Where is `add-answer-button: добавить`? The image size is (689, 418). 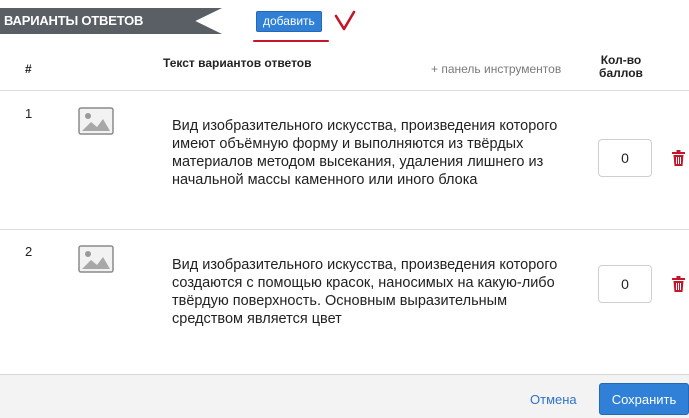 add-answer-button: добавить is located at coordinates (289, 21).